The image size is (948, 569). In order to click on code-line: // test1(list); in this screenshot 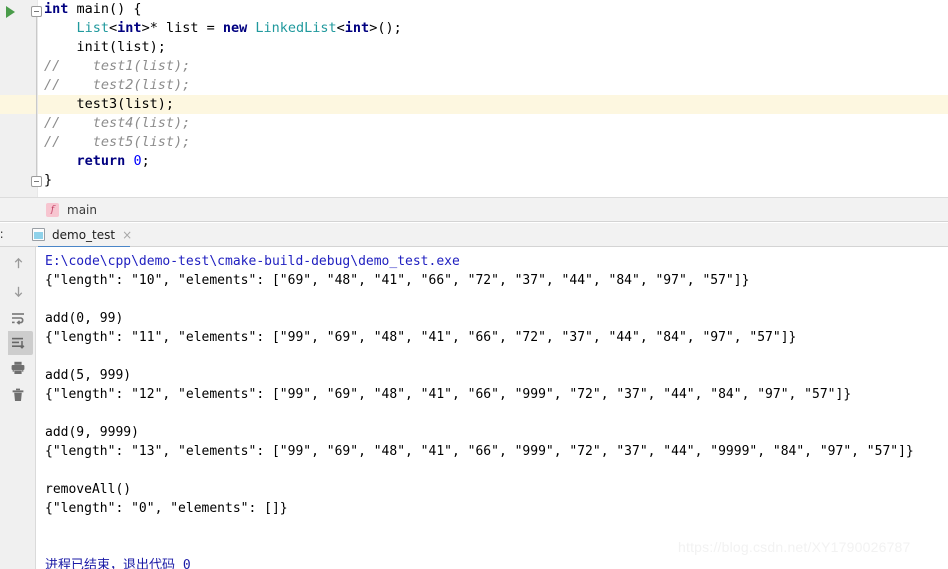, I will do `click(493, 66)`.